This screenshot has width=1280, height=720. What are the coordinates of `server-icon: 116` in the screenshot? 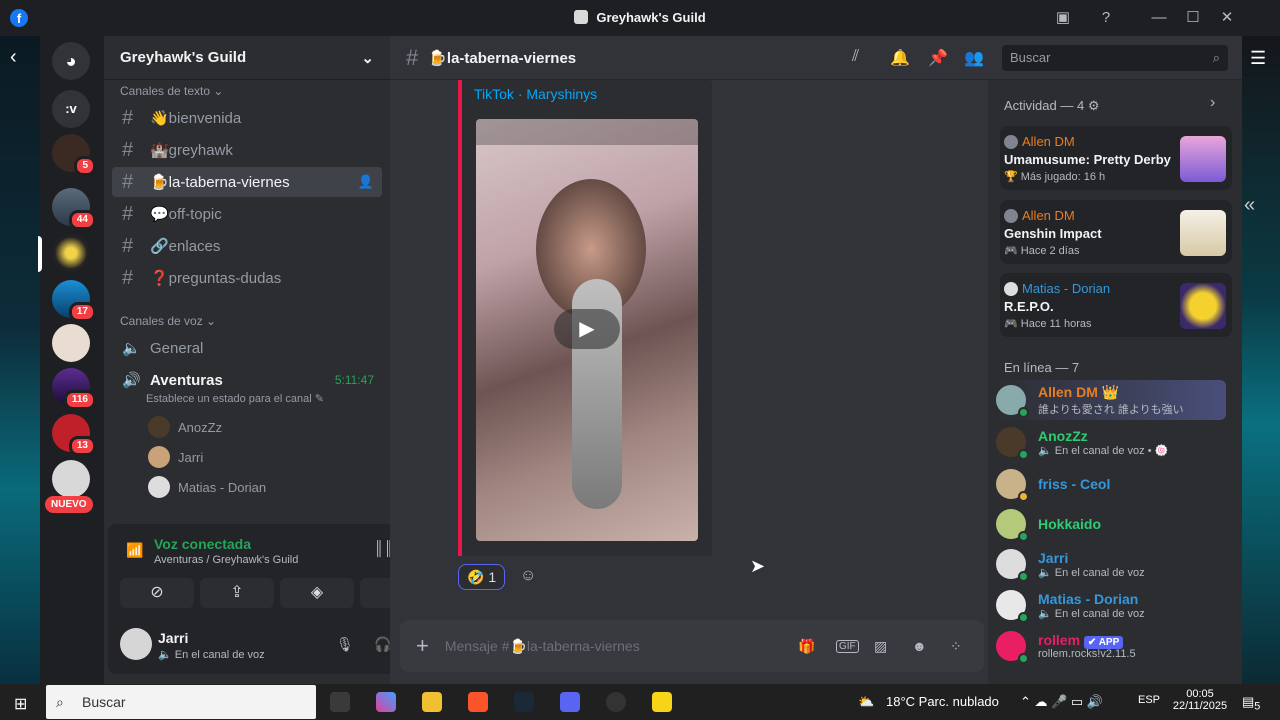 It's located at (74, 389).